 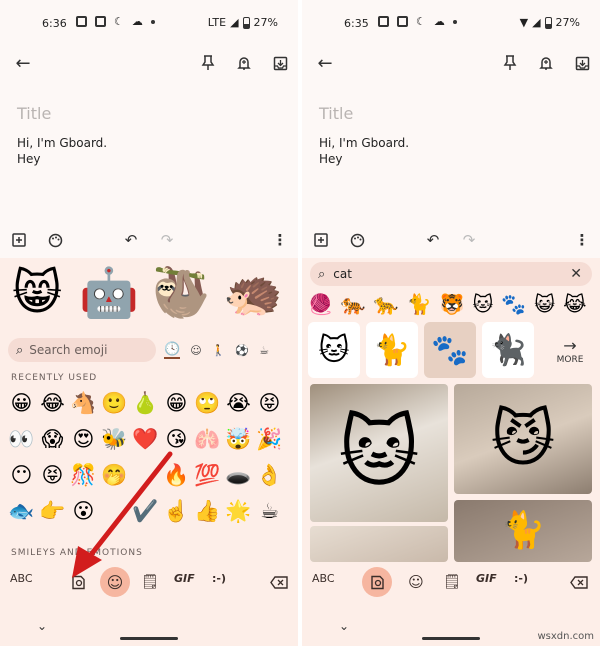 I want to click on sticker-cat-orange-icon: 🐈, so click(x=392, y=350).